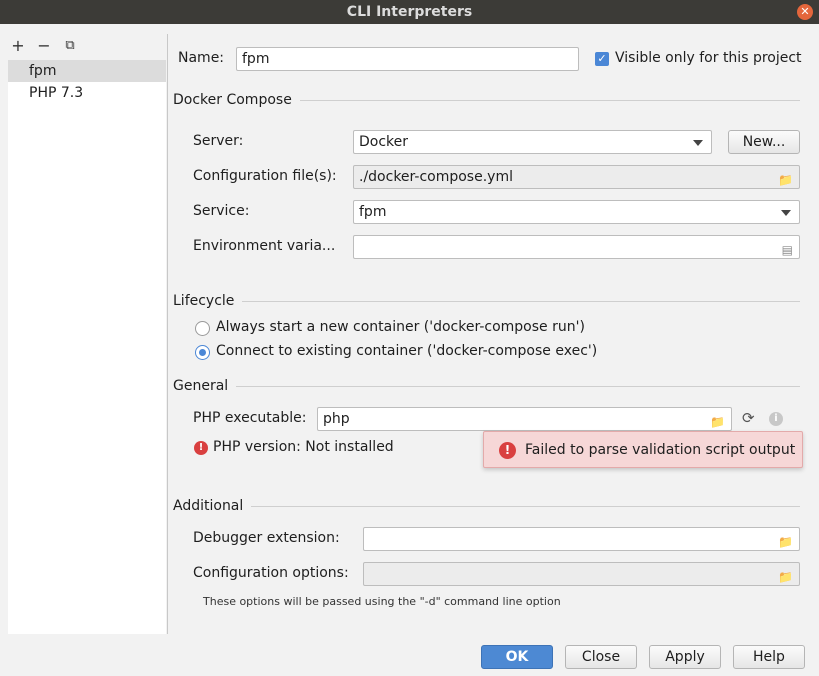 The height and width of the screenshot is (676, 819). I want to click on section-title: General, so click(201, 386).